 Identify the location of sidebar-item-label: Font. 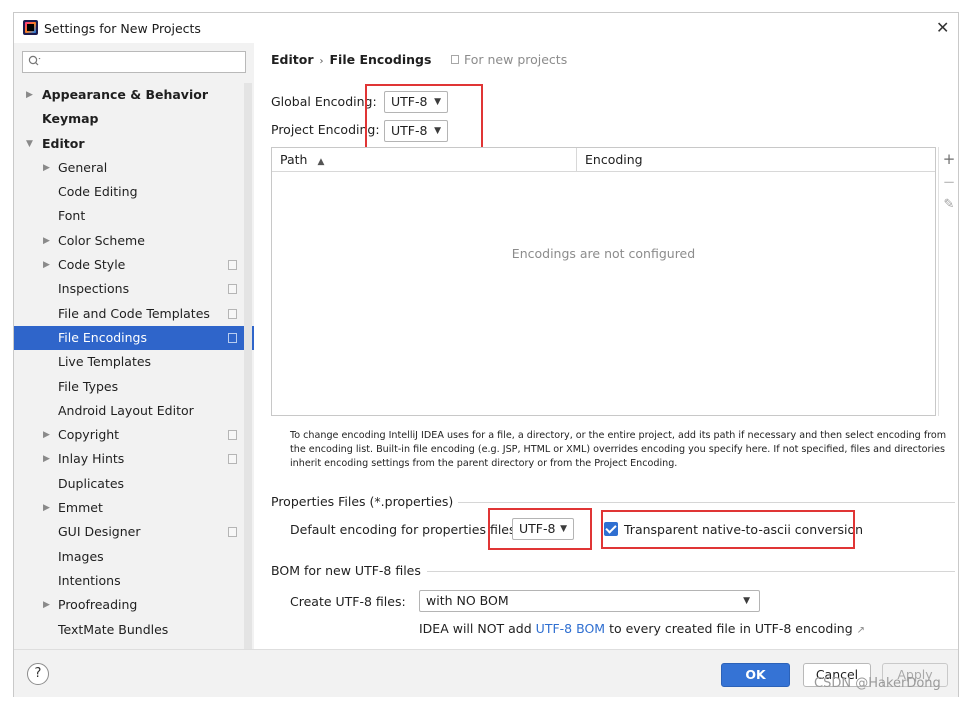
(72, 216).